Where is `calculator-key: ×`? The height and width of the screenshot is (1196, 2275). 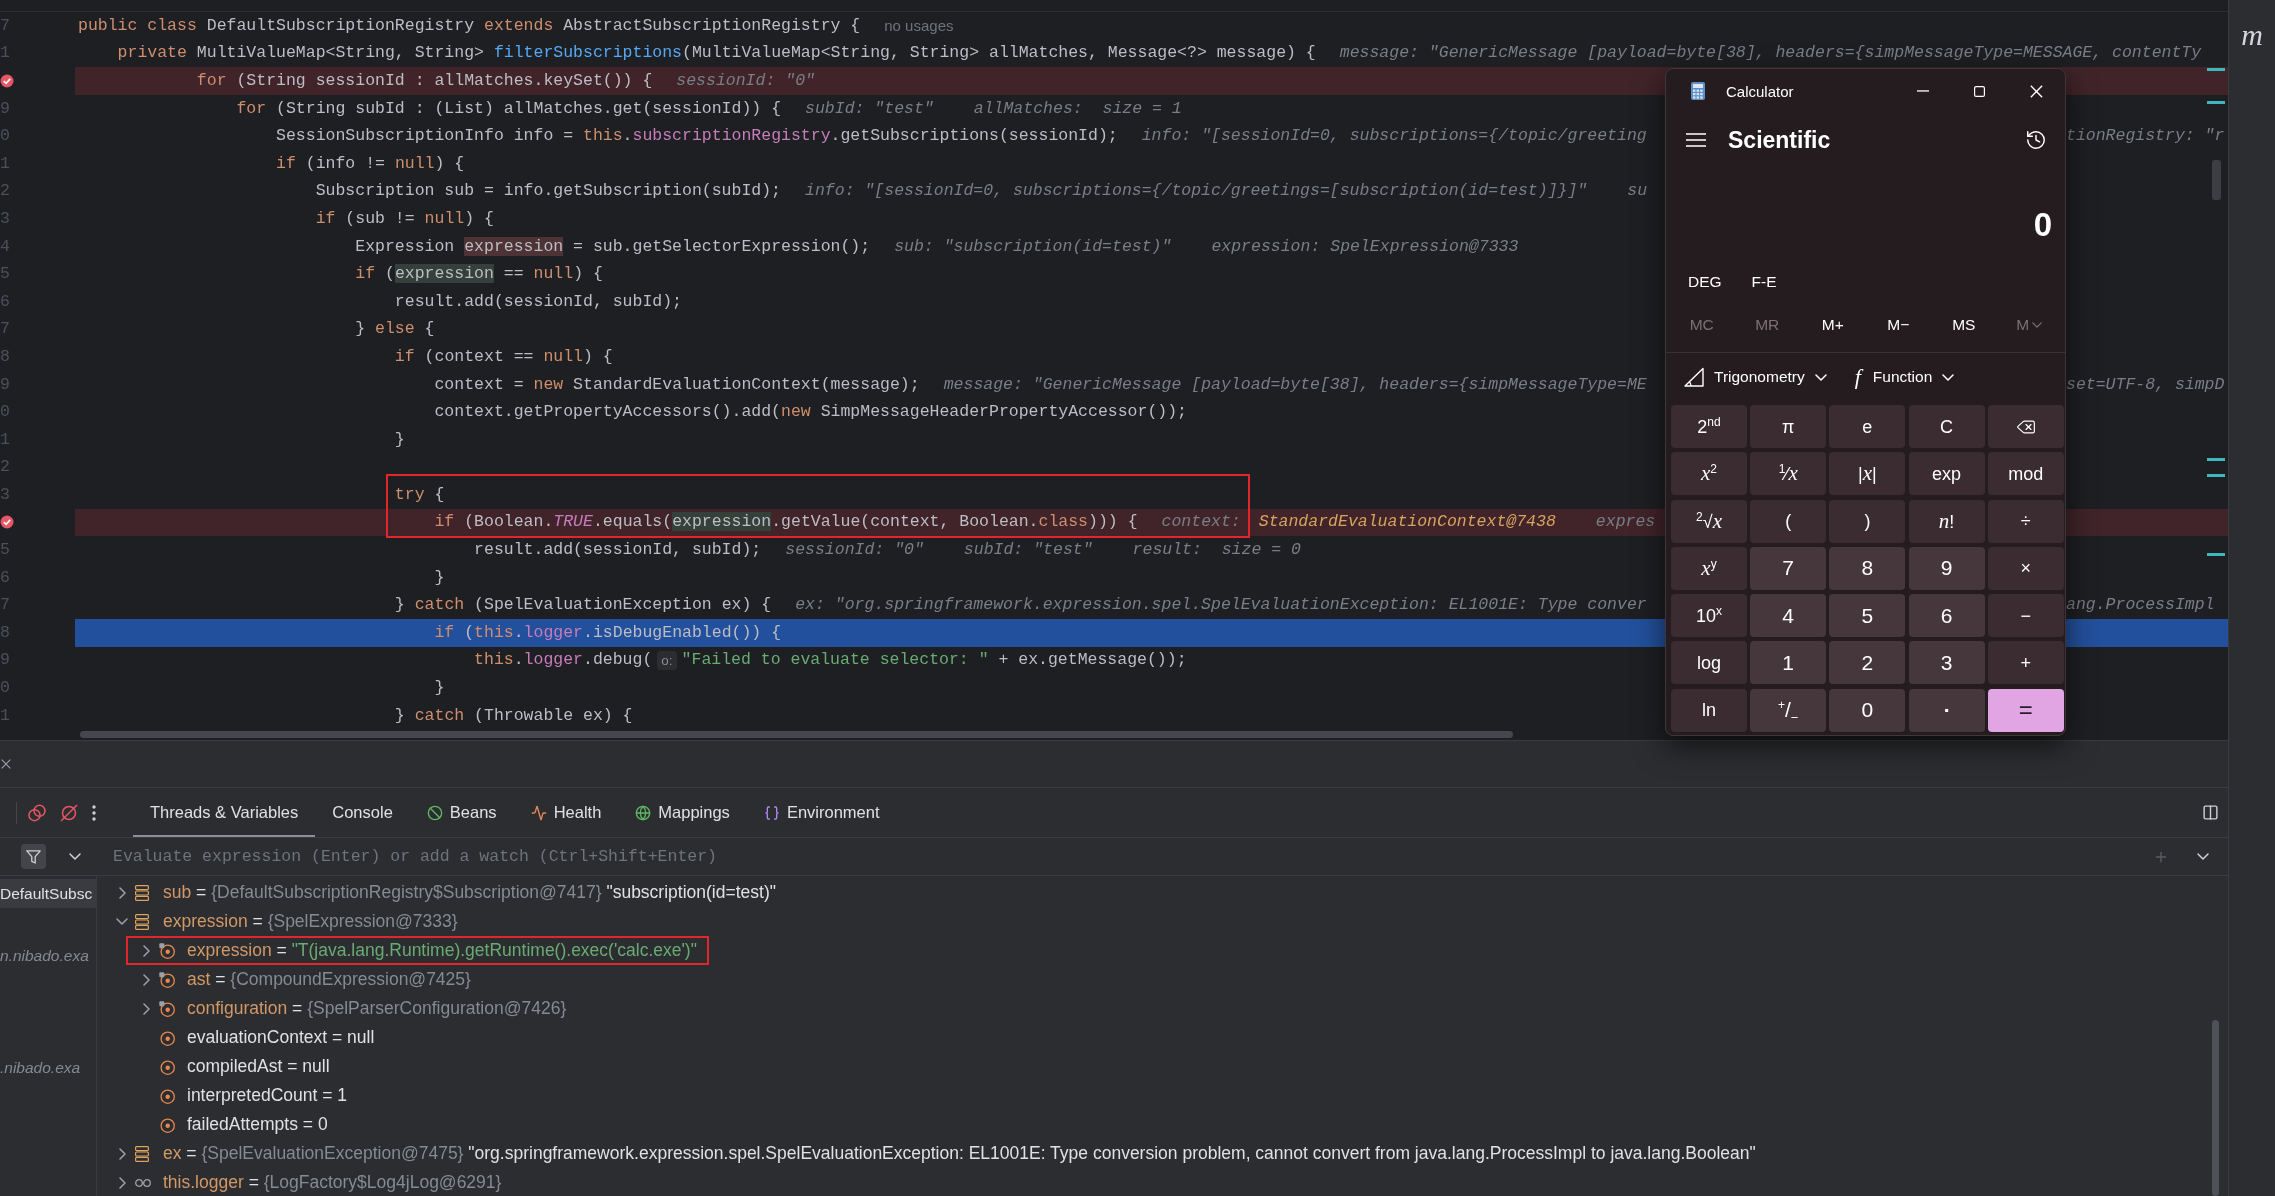
calculator-key: × is located at coordinates (2025, 568).